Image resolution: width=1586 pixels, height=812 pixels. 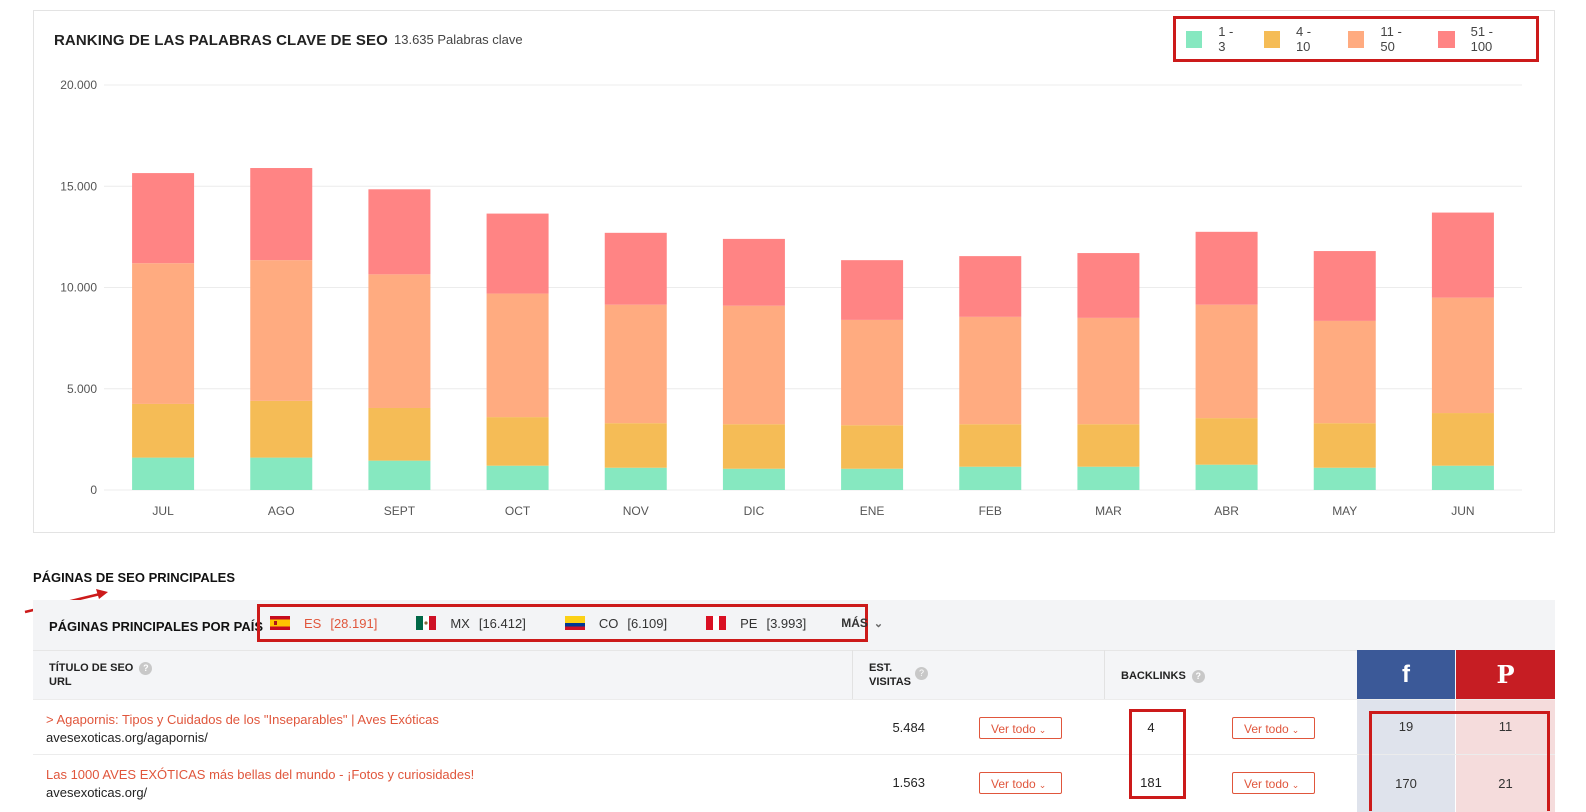 What do you see at coordinates (60, 682) in the screenshot?
I see `header-url: URL` at bounding box center [60, 682].